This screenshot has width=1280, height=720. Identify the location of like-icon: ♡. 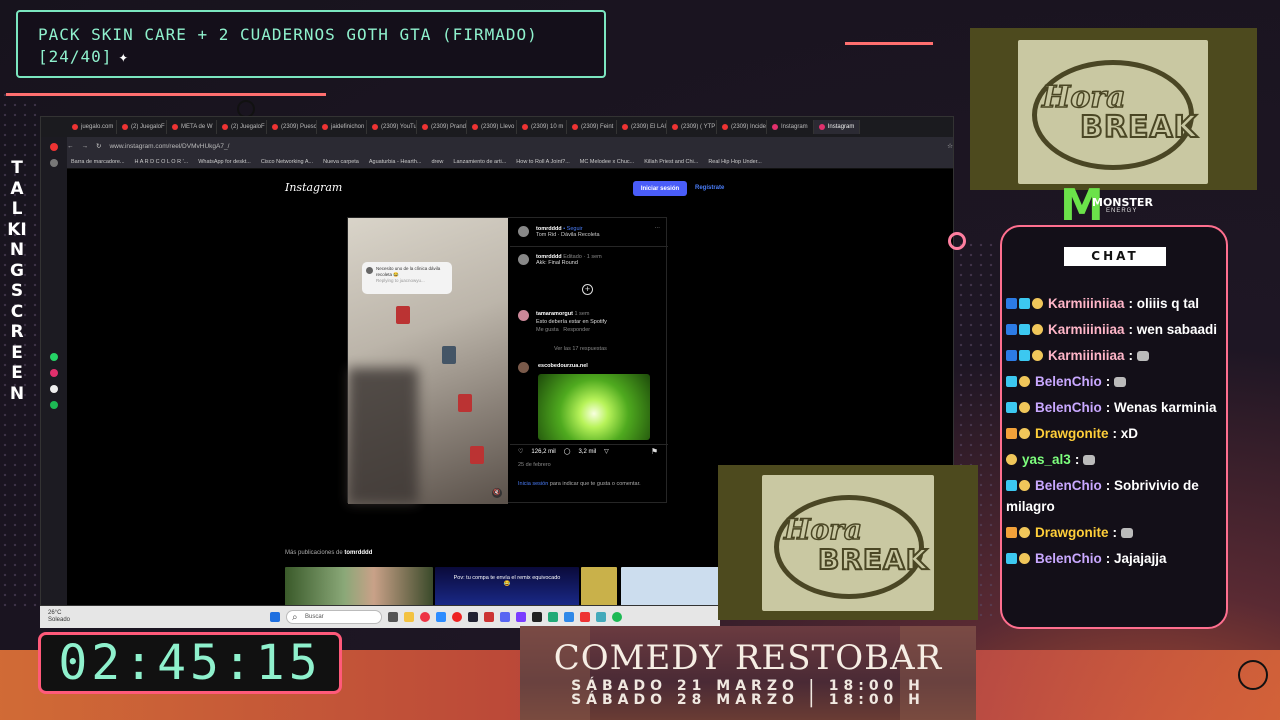
(520, 451).